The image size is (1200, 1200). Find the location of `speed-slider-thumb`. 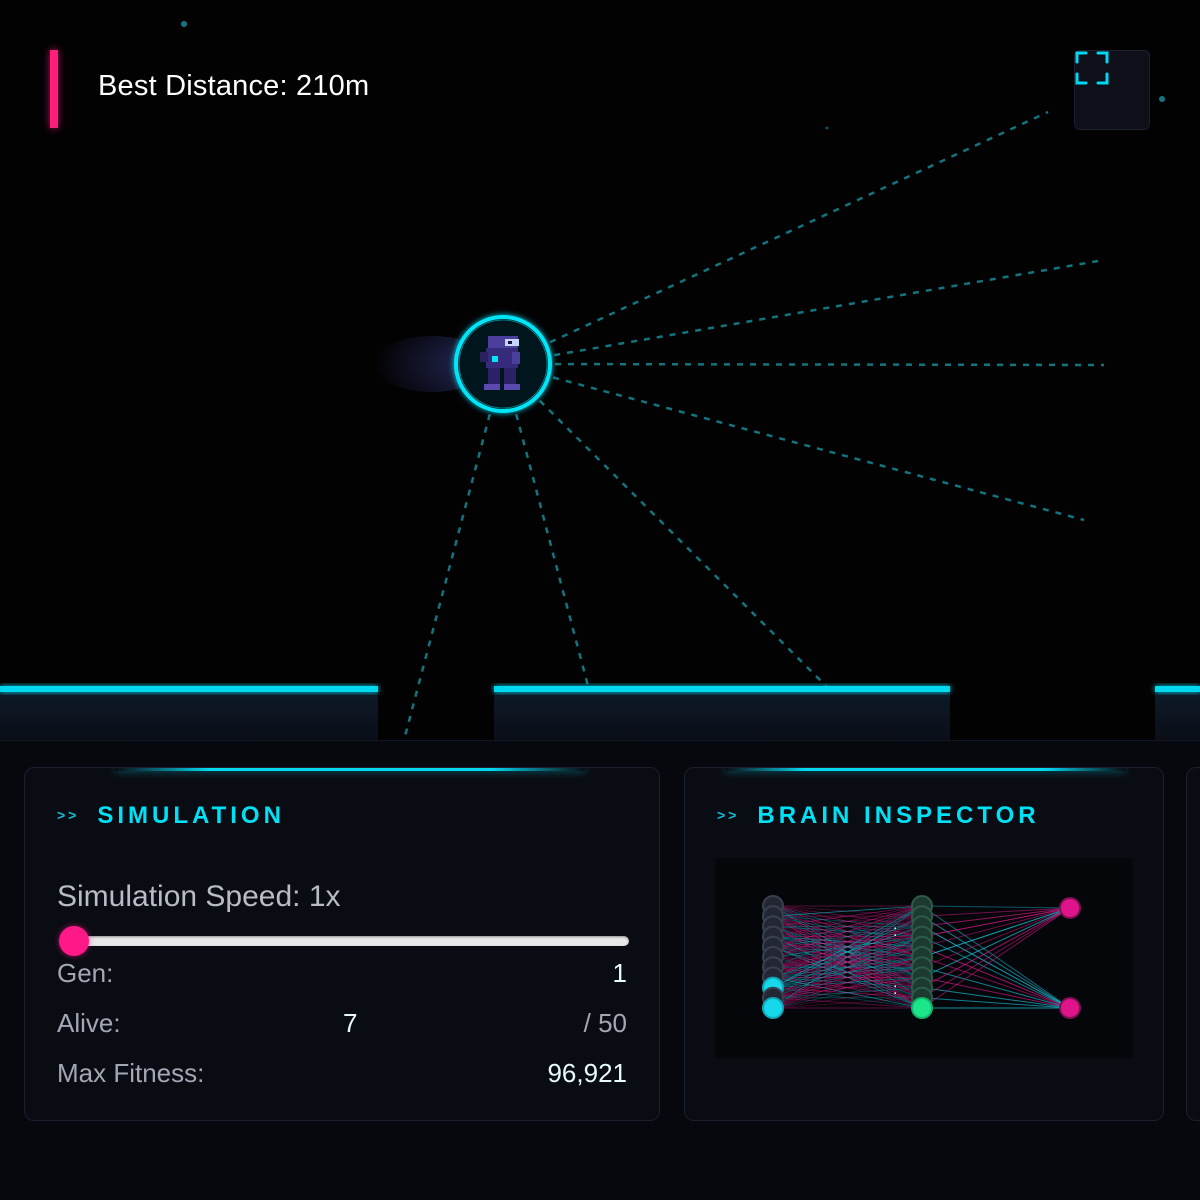

speed-slider-thumb is located at coordinates (74, 941).